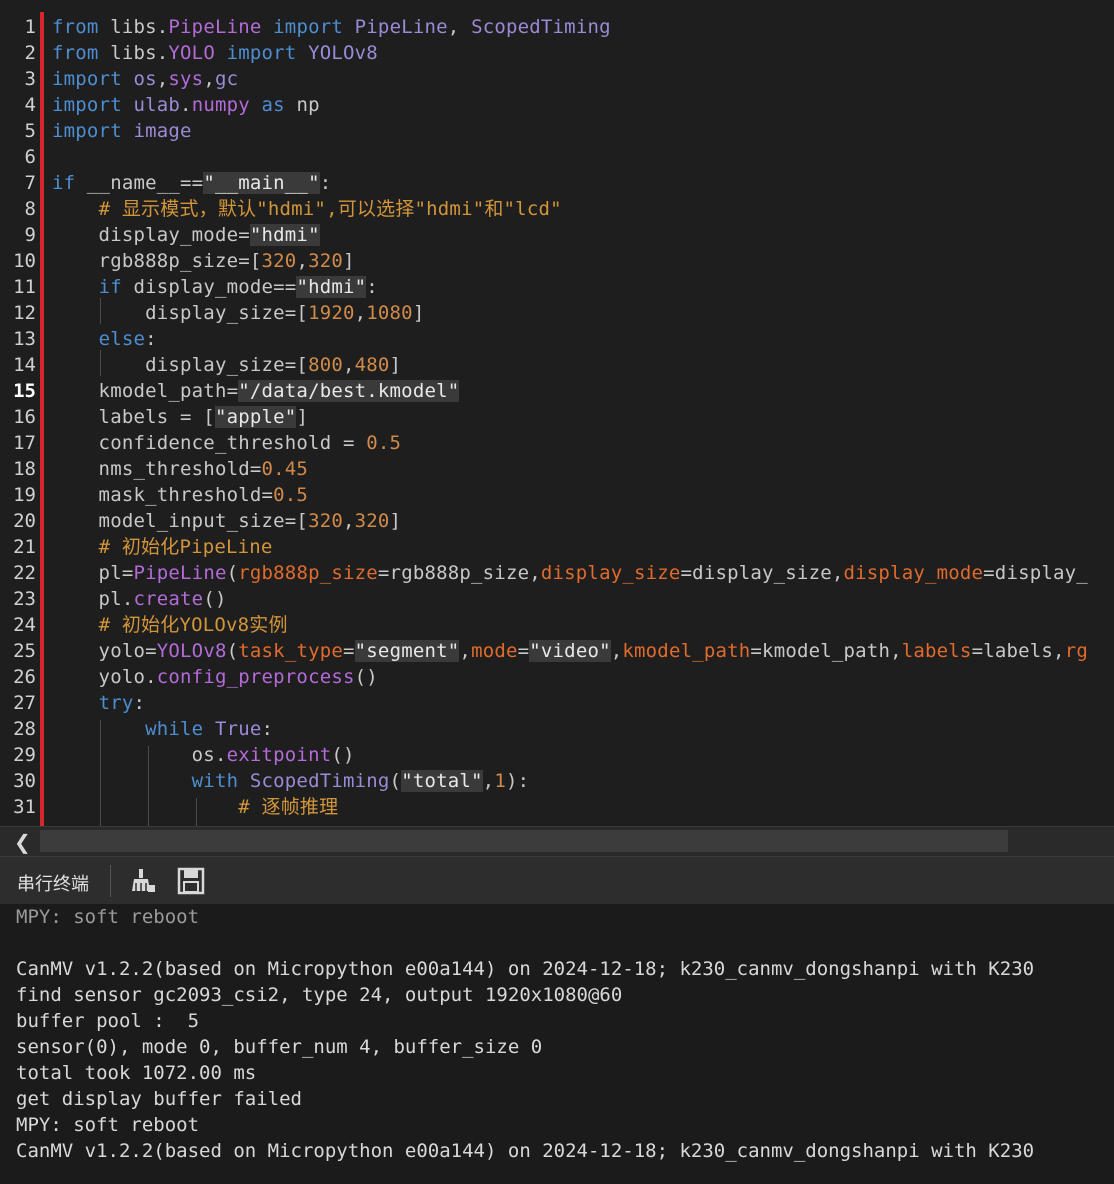  Describe the element at coordinates (159, 1099) in the screenshot. I see `terminal-line: get display buffer failed` at that location.